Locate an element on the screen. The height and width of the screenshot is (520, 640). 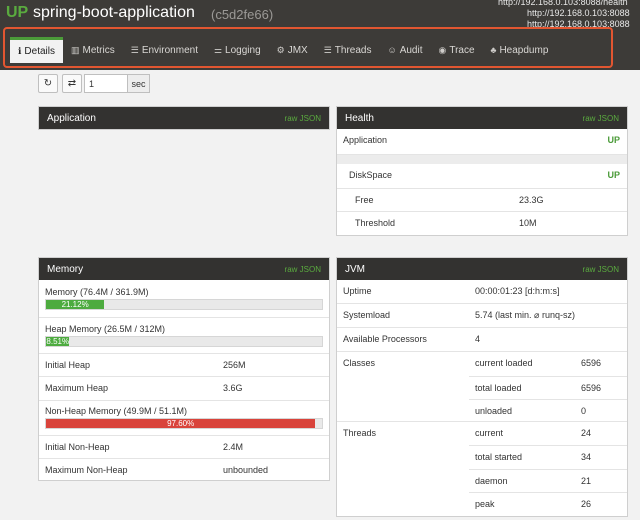
health-row: Free 23.3G is located at coordinates (482, 199).